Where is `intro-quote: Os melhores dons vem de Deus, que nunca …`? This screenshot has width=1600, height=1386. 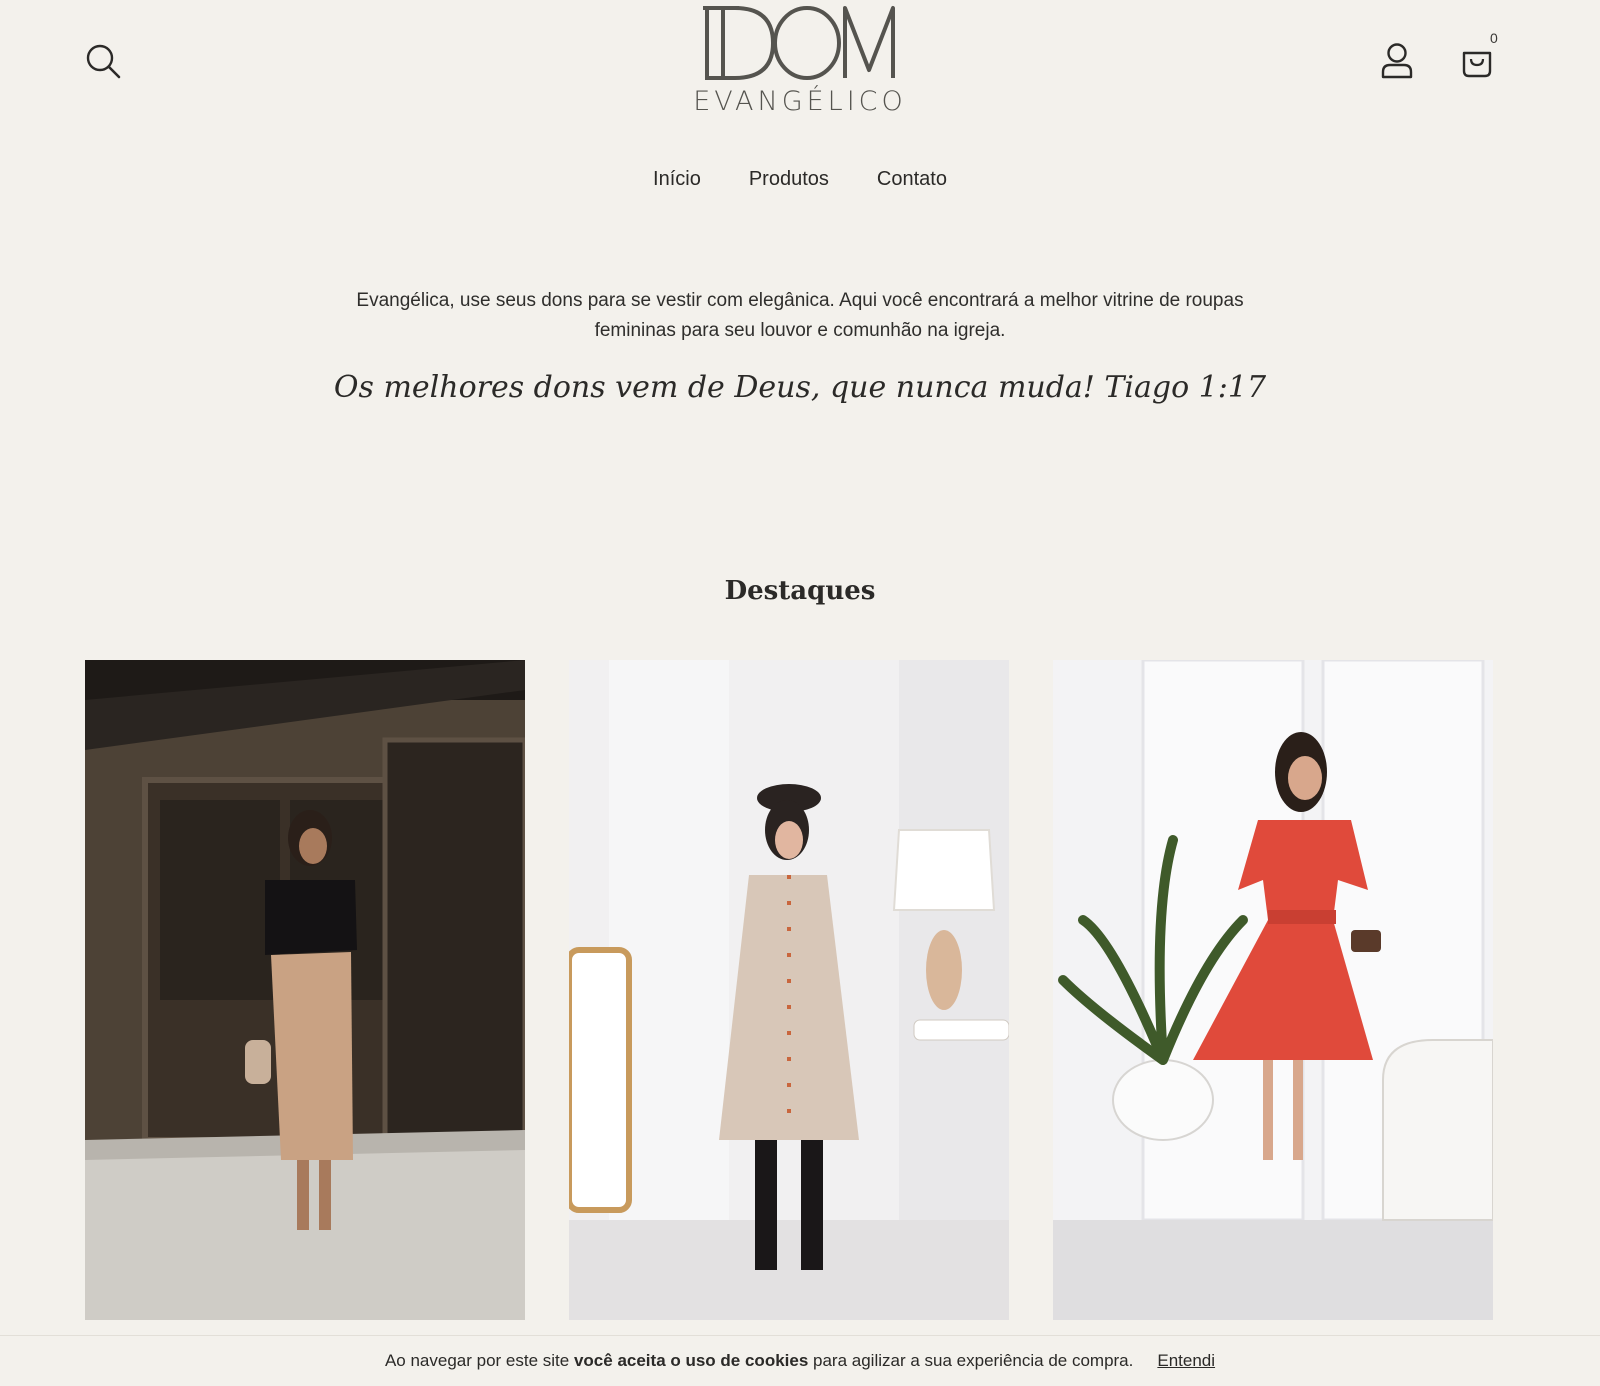 intro-quote: Os melhores dons vem de Deus, que nunca … is located at coordinates (800, 387).